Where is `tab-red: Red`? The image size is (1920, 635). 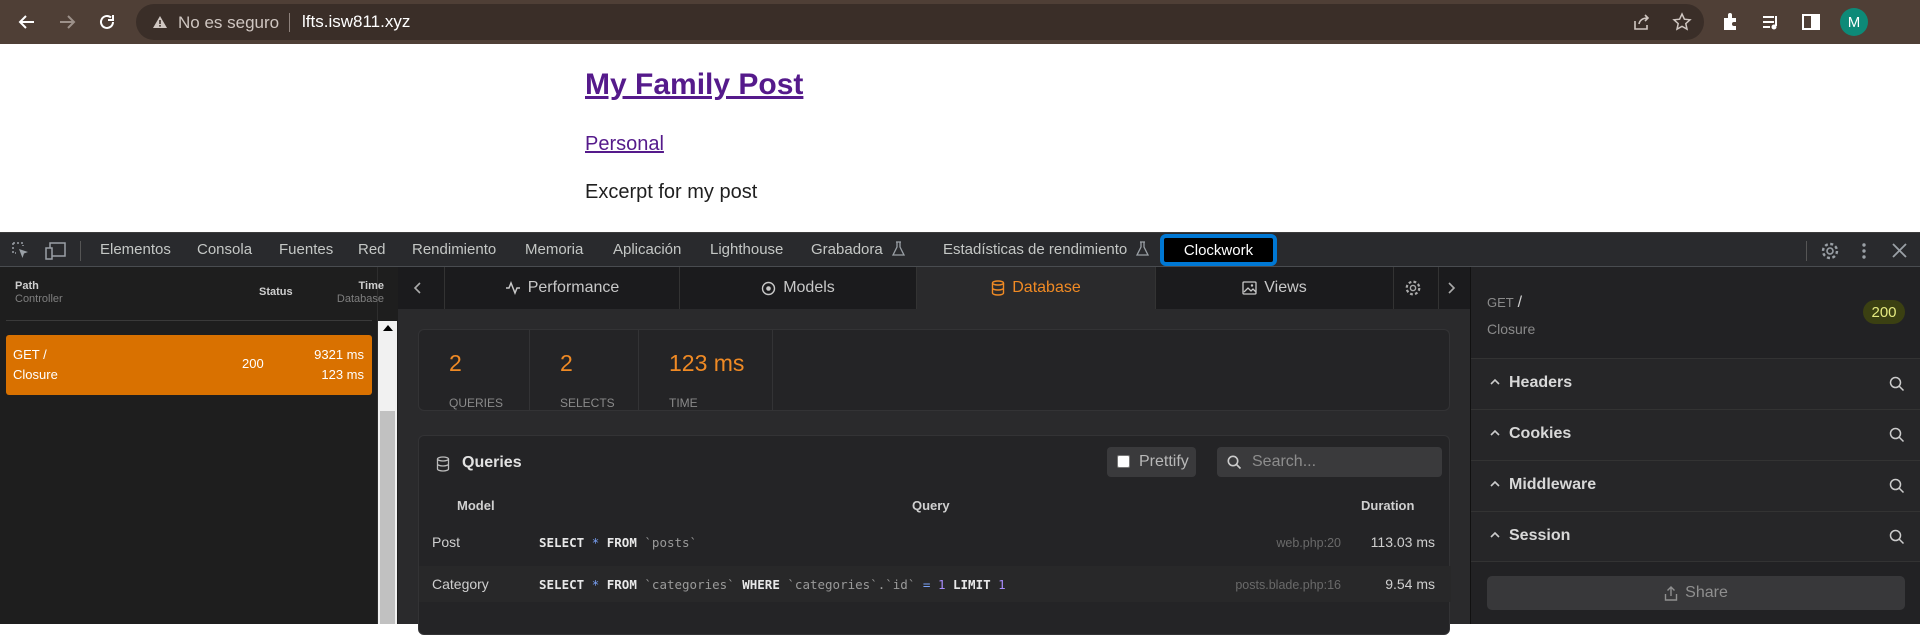
tab-red: Red is located at coordinates (372, 249).